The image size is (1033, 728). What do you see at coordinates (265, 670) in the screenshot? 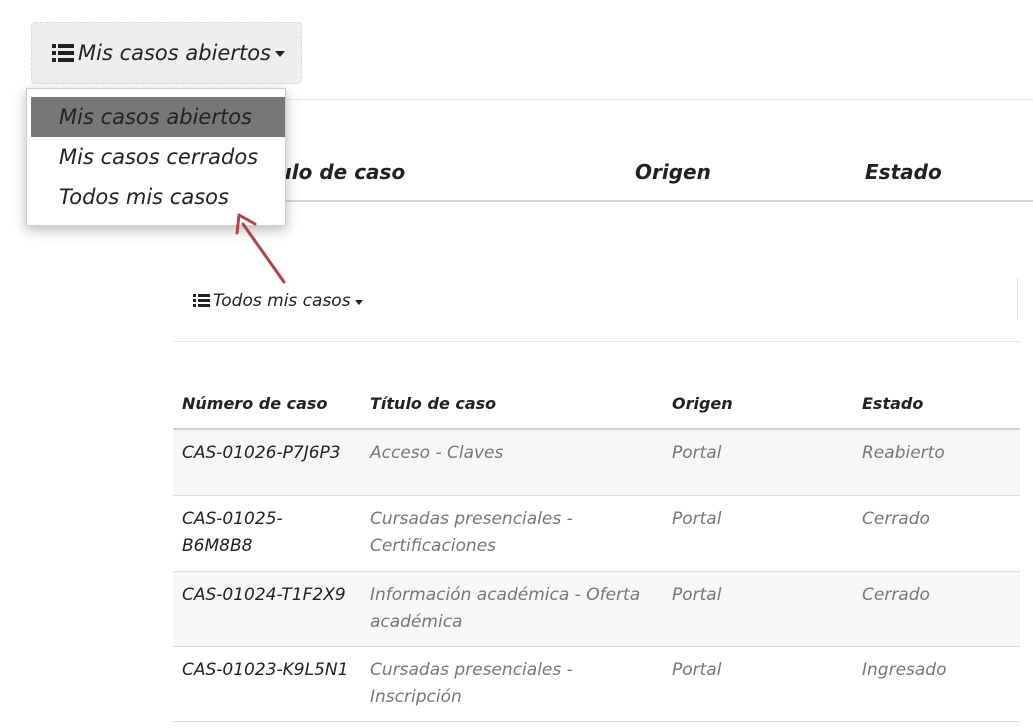
I see `case-number: CAS-01023-K9L5N1` at bounding box center [265, 670].